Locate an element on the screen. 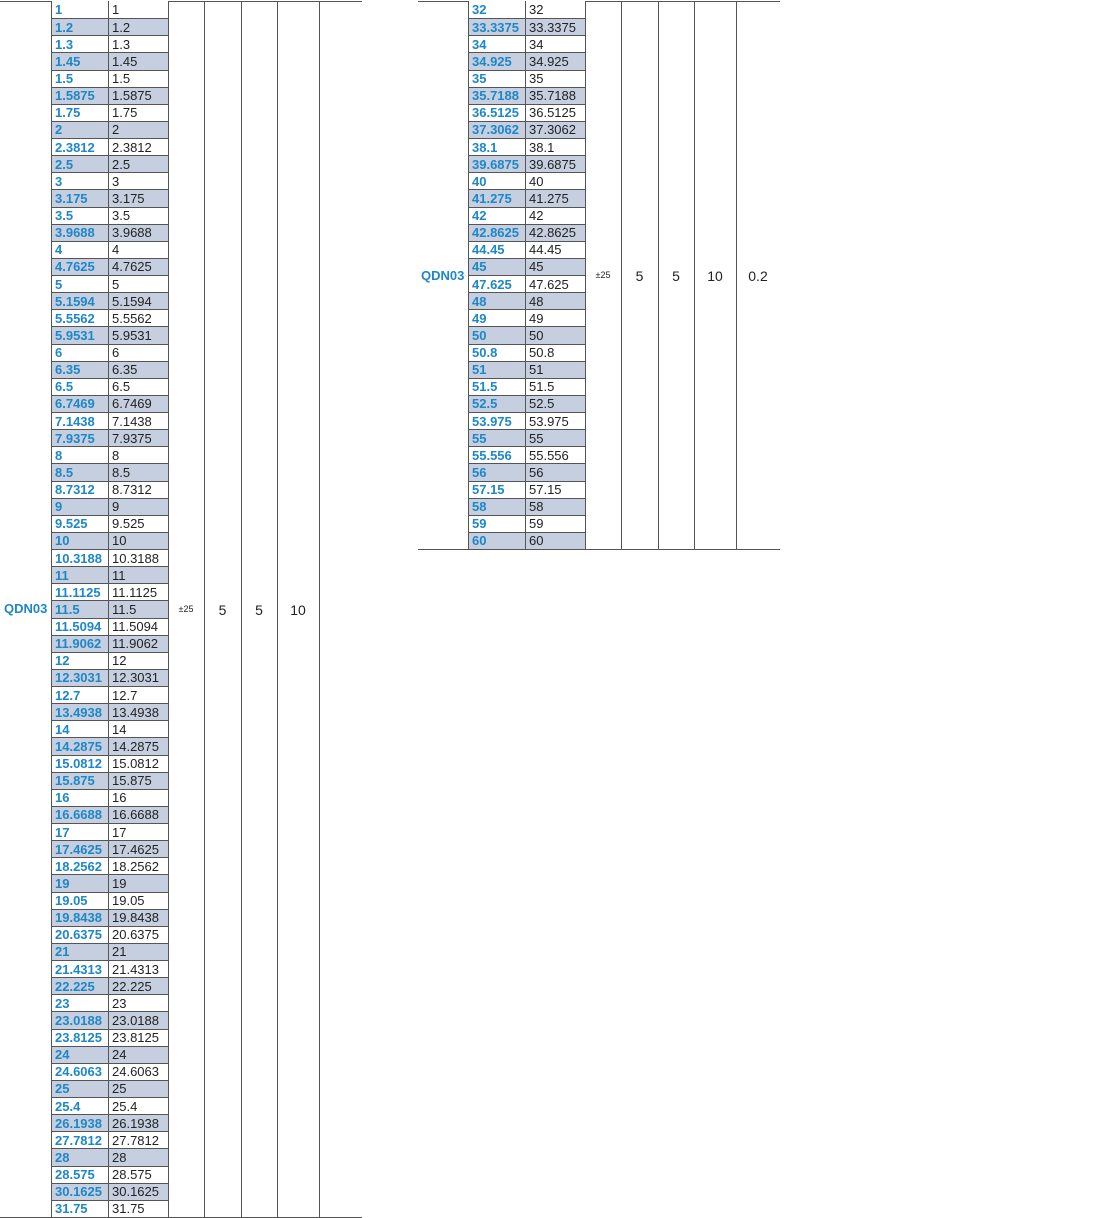 The height and width of the screenshot is (1218, 1110). table-row: 51.5 51.5 is located at coordinates (526, 386).